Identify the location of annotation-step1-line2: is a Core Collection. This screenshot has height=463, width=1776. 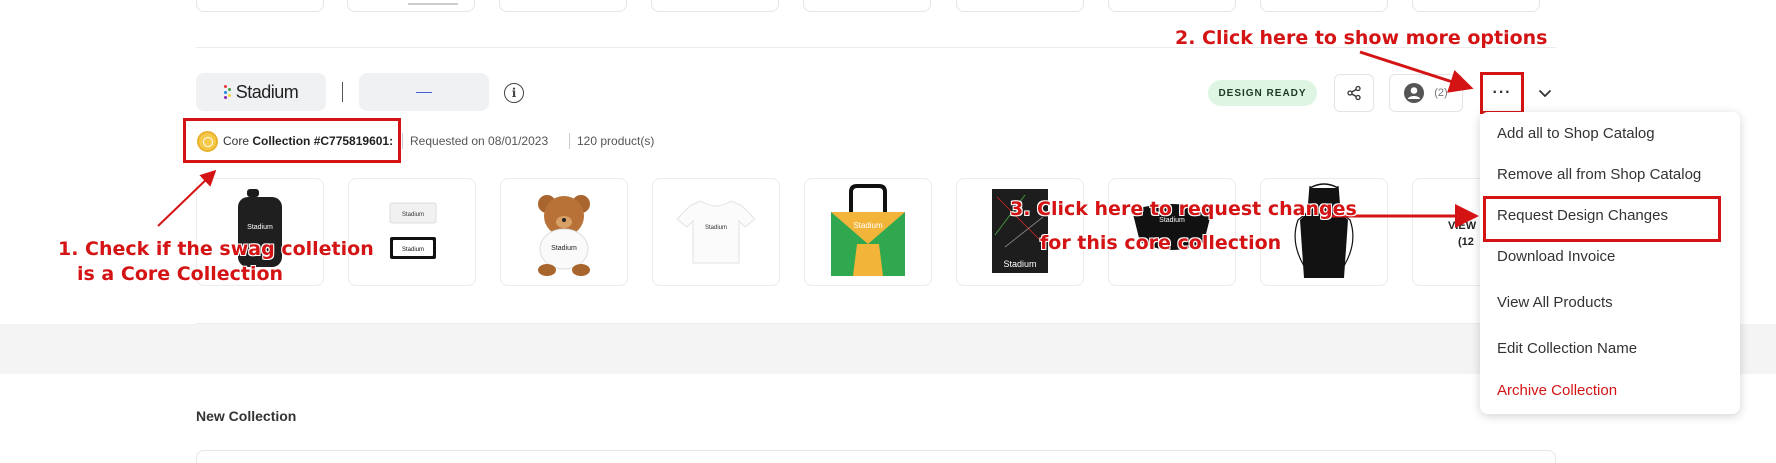
(180, 274).